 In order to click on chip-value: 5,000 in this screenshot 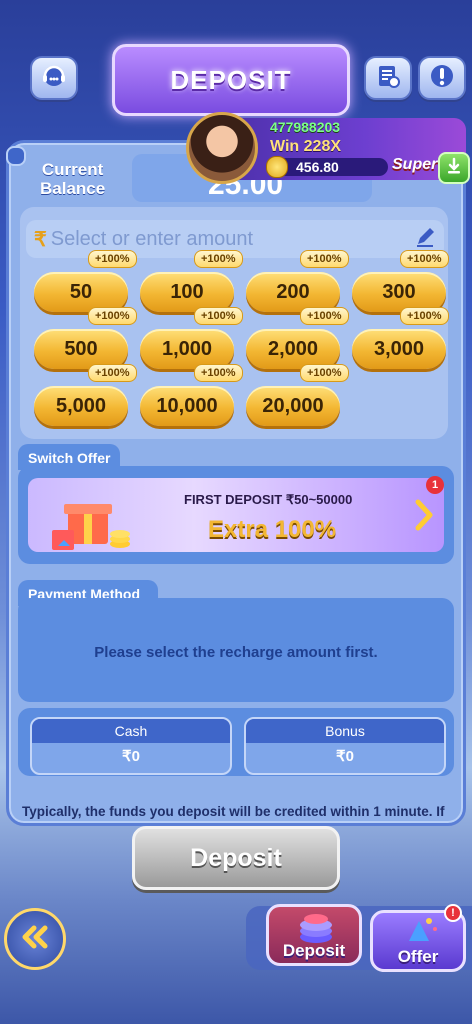, I will do `click(81, 405)`.